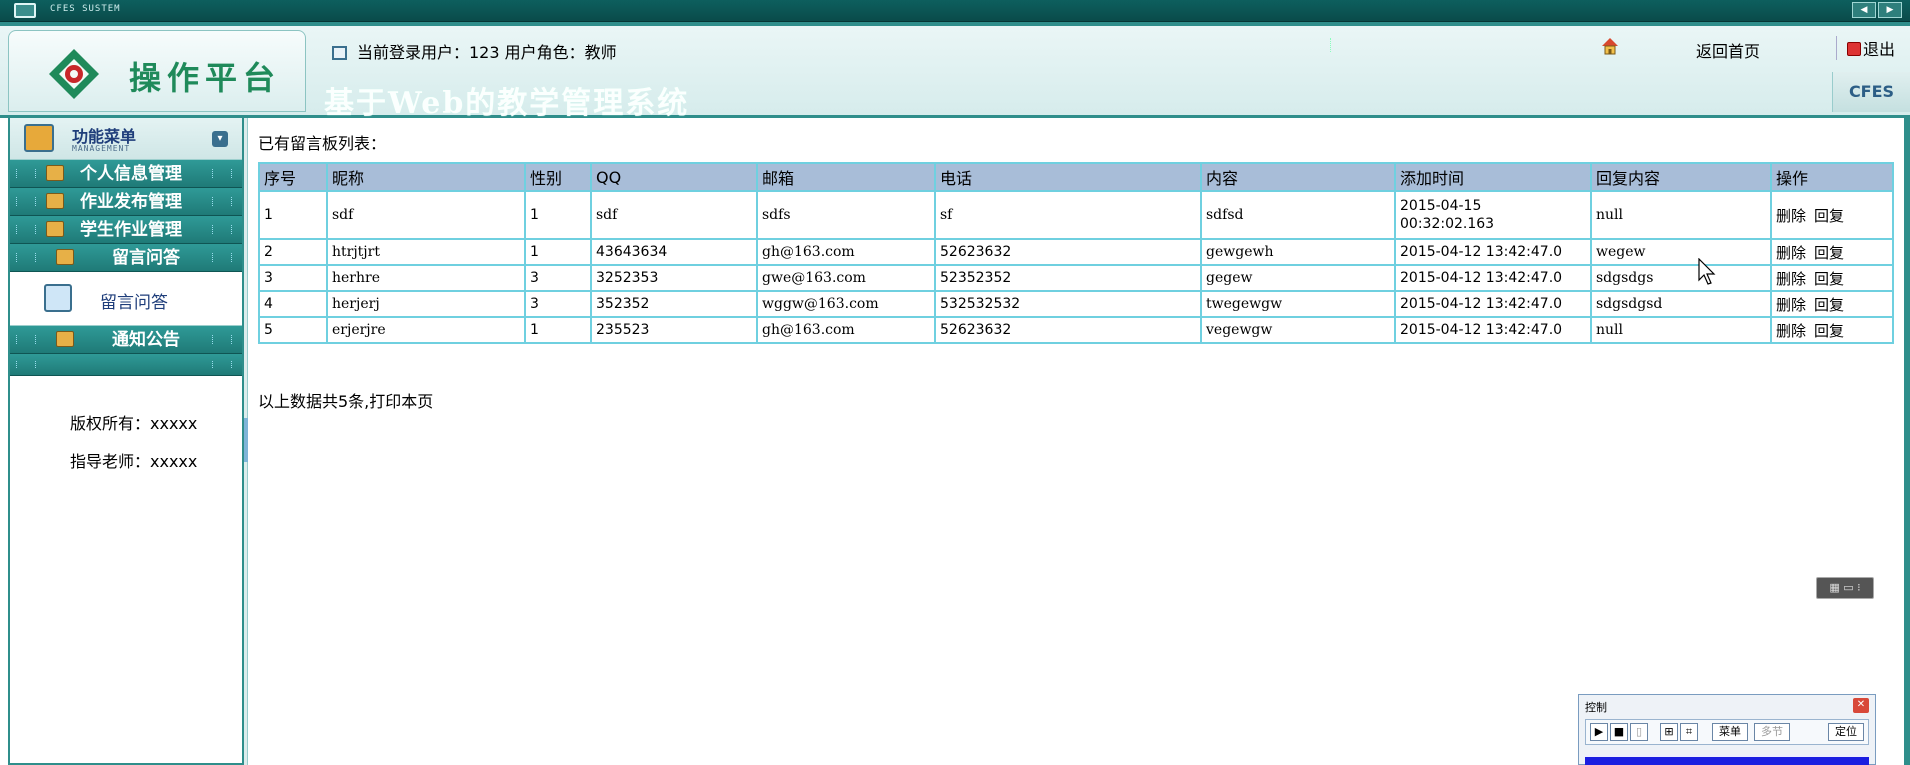  Describe the element at coordinates (426, 215) in the screenshot. I see `cell-nickname: sdf` at that location.